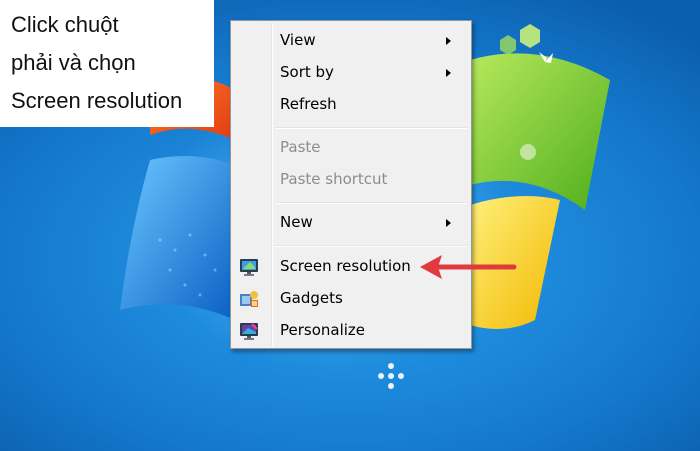 The image size is (700, 451). What do you see at coordinates (300, 147) in the screenshot?
I see `menu-item-label: Paste` at bounding box center [300, 147].